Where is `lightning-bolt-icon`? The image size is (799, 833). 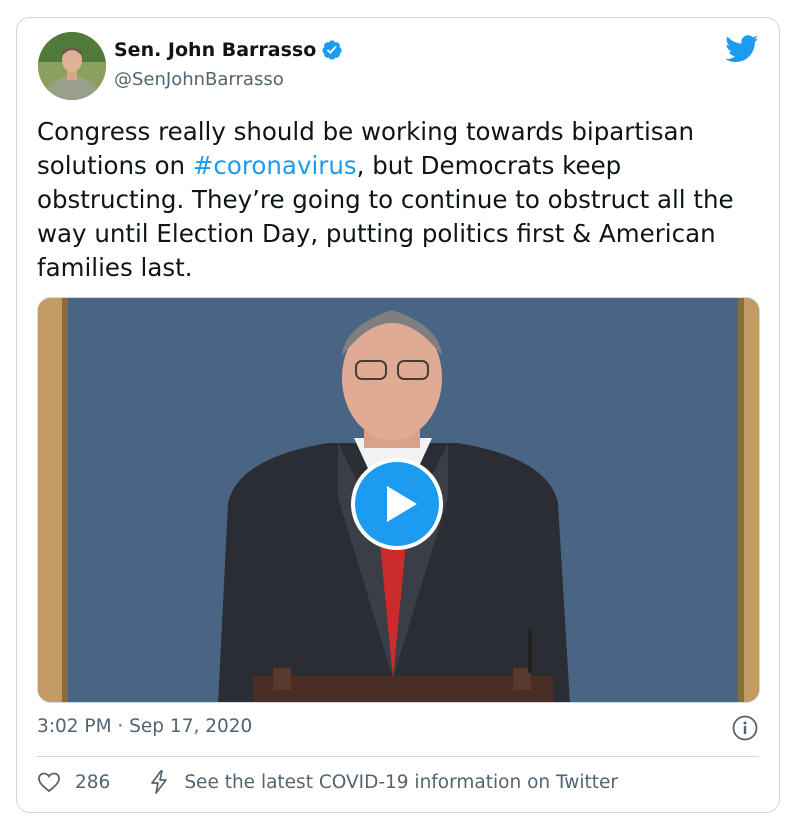 lightning-bolt-icon is located at coordinates (159, 782).